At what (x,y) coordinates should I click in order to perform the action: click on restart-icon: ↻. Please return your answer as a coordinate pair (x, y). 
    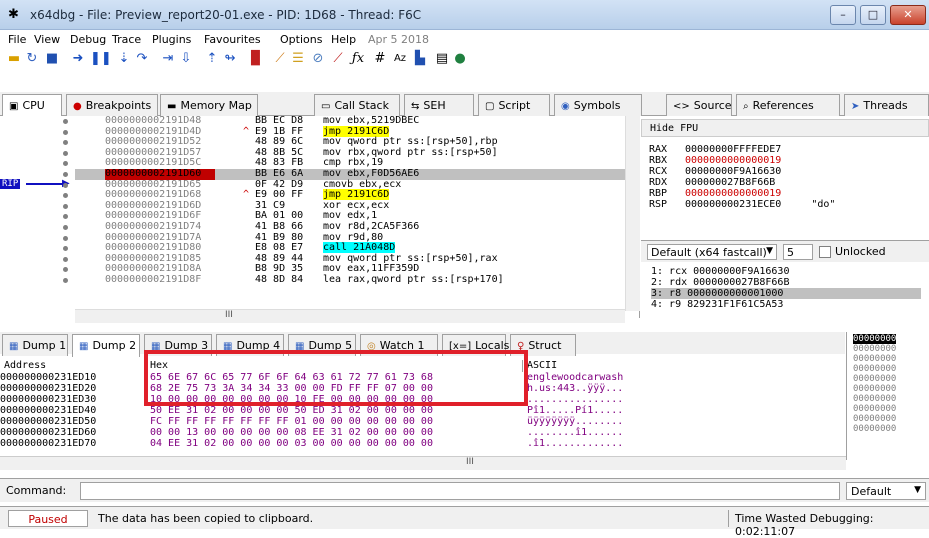
    Looking at the image, I should click on (32, 59).